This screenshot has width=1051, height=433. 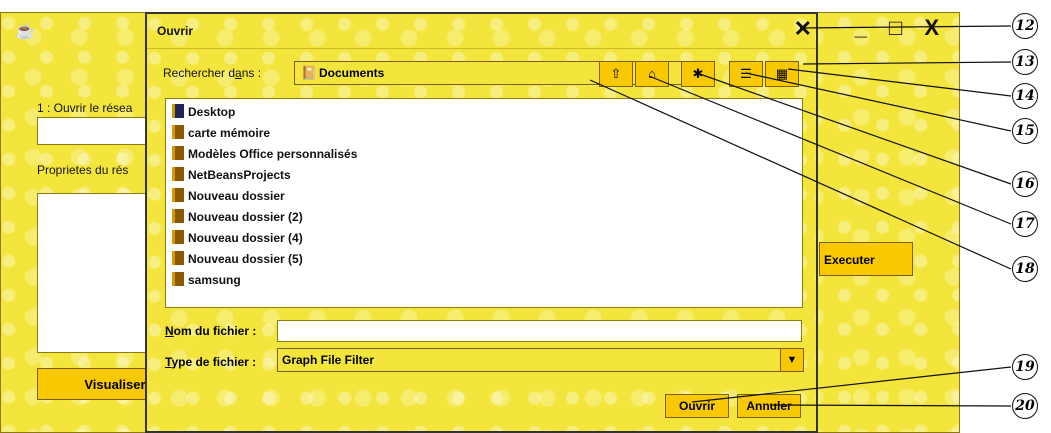 I want to click on callout-16: 16, so click(x=1025, y=184).